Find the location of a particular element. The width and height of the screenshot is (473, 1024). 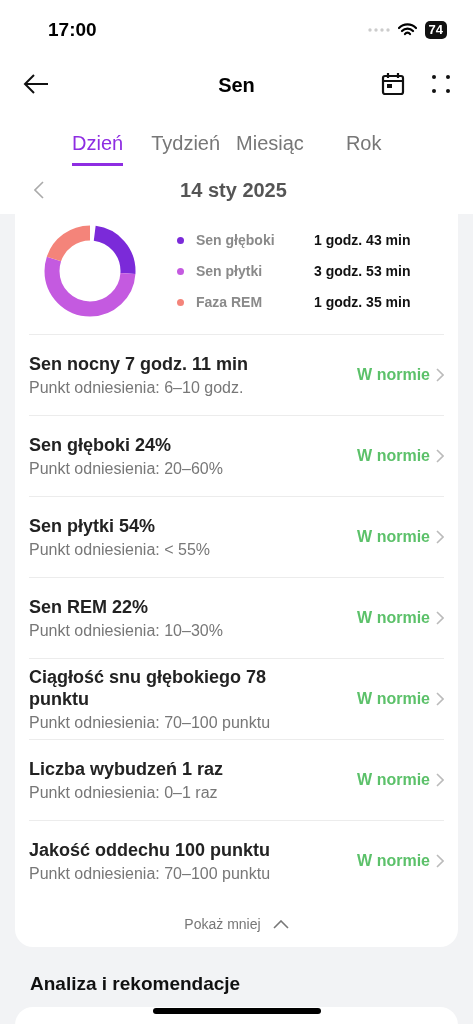

show-less-button: Pokaż mniej is located at coordinates (236, 924).